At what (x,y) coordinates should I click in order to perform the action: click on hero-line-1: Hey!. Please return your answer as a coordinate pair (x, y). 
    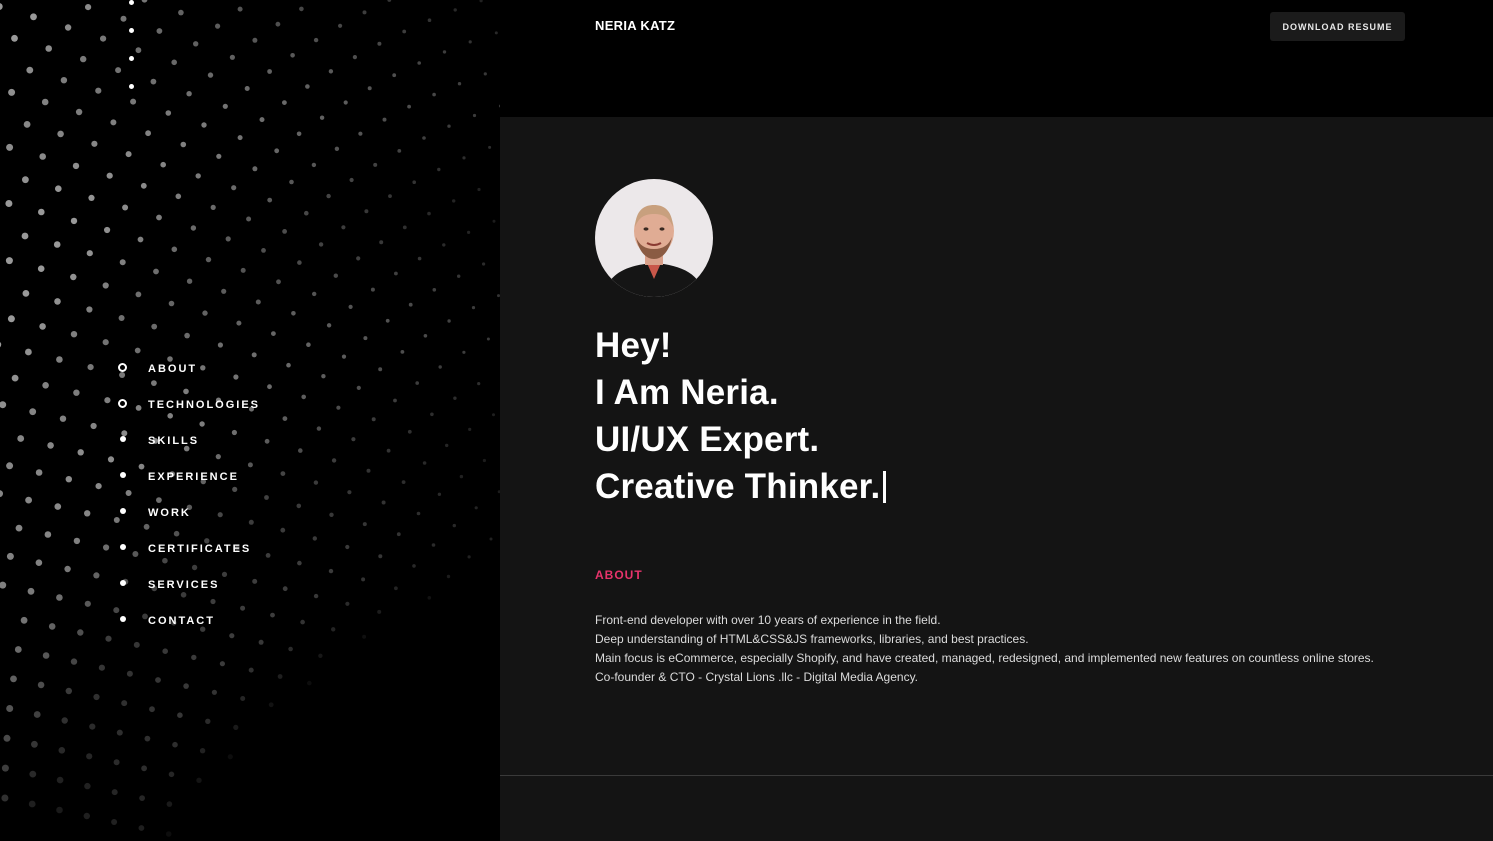
    Looking at the image, I should click on (633, 345).